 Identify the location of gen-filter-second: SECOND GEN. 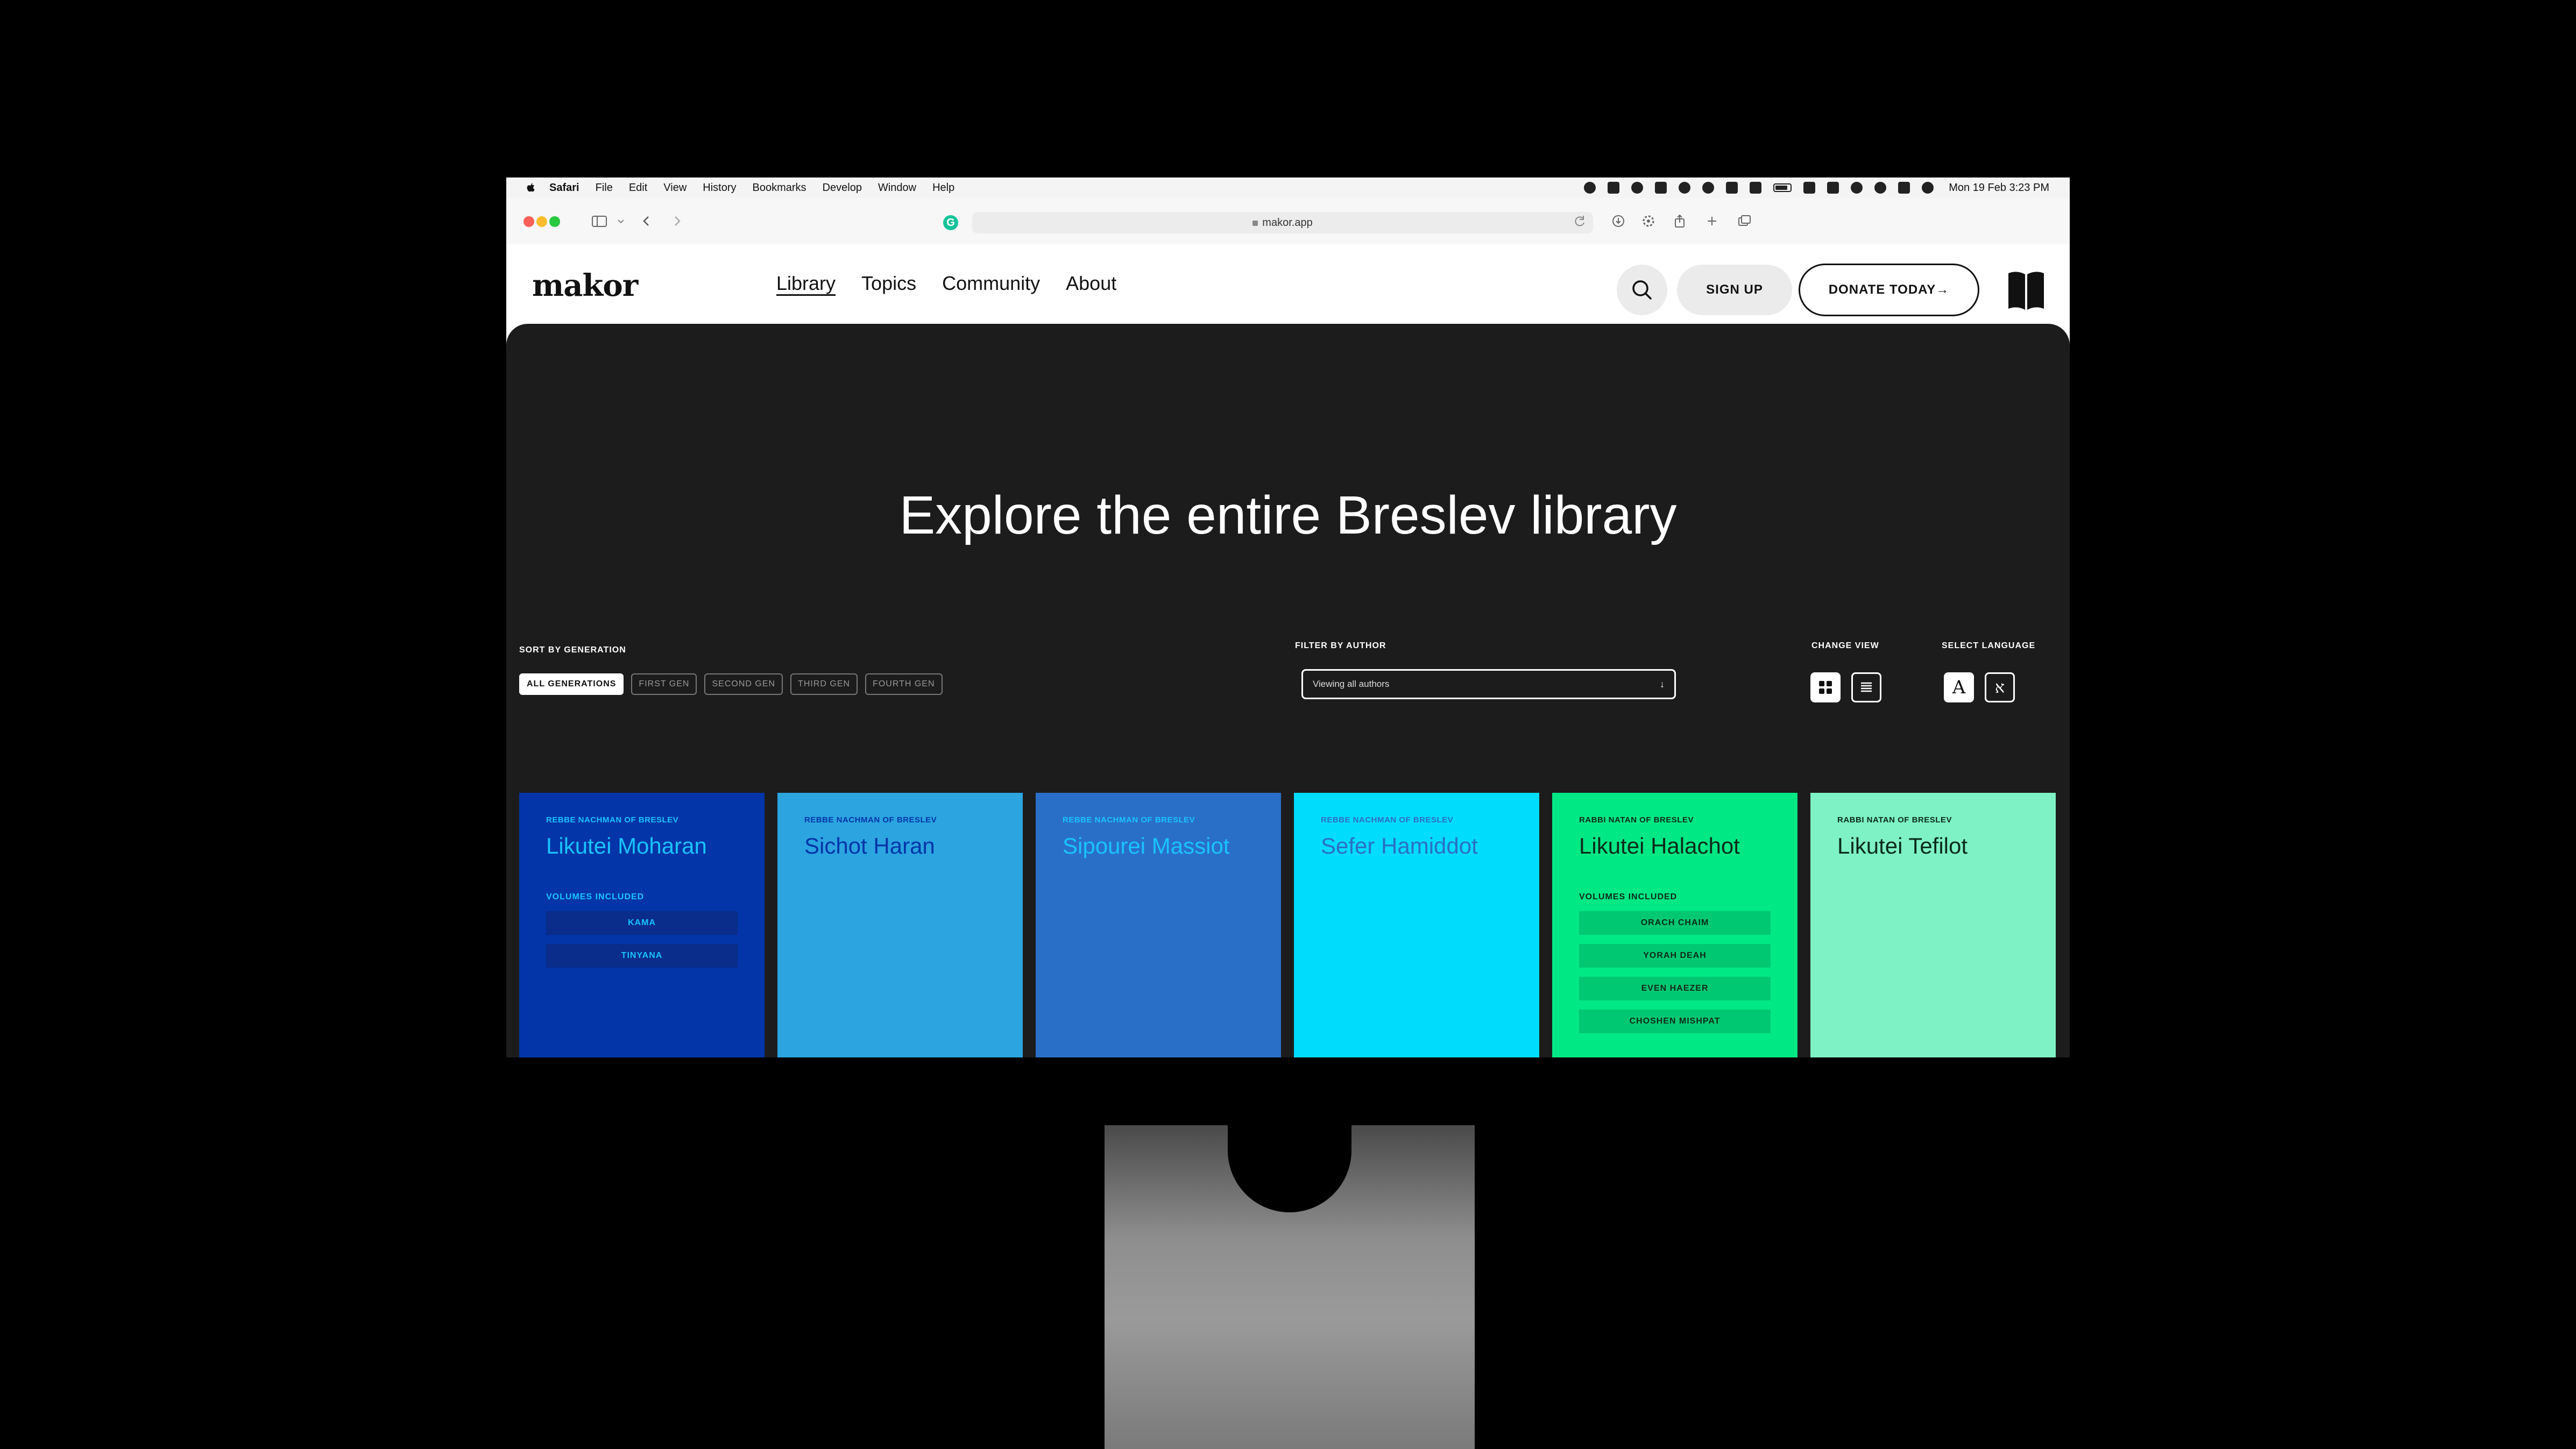
(743, 684).